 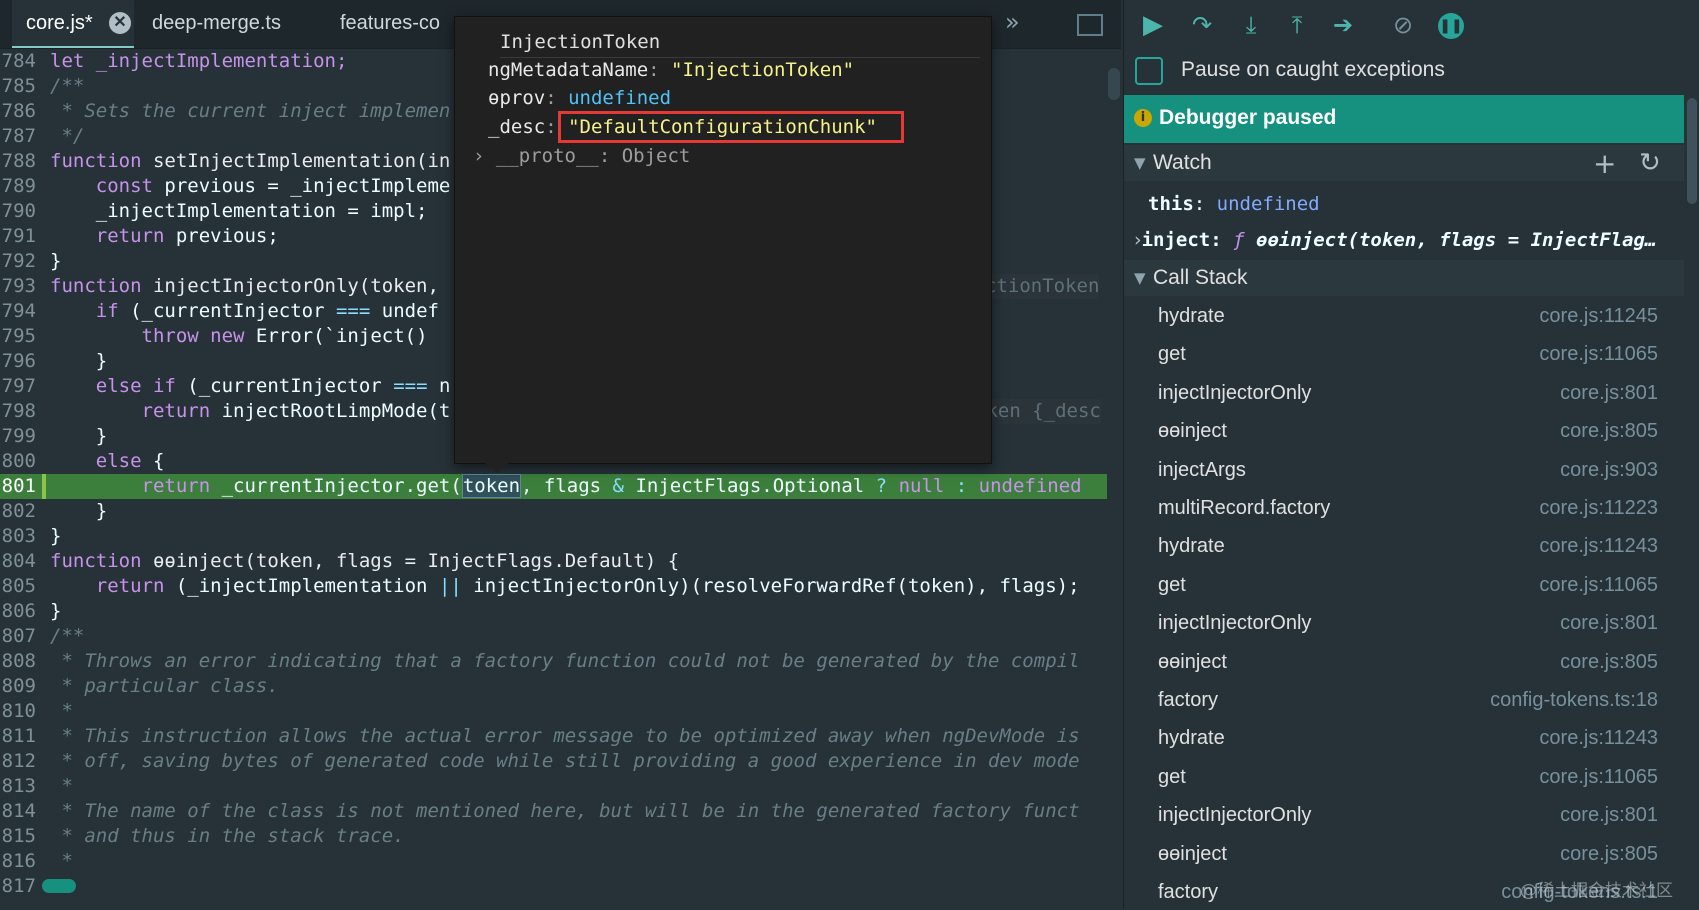 What do you see at coordinates (227, 836) in the screenshot?
I see `code-line: * and thus in the stack trace.` at bounding box center [227, 836].